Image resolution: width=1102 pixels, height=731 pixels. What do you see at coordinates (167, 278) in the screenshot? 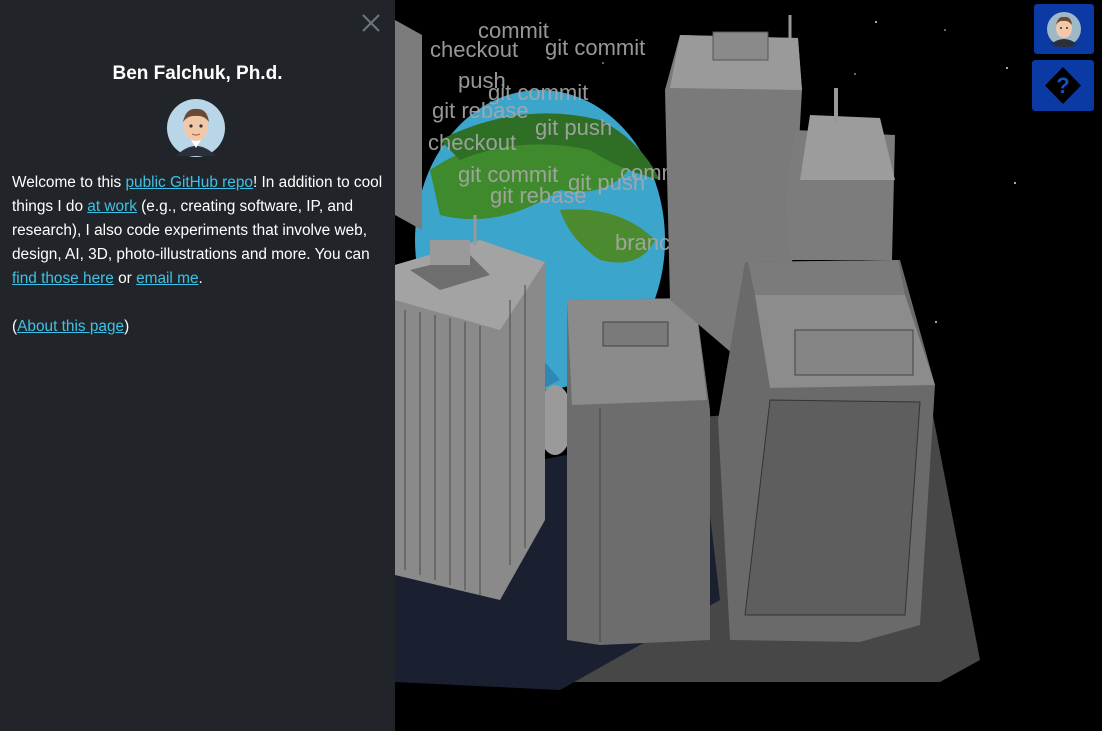
I see `email-me-link: email me` at bounding box center [167, 278].